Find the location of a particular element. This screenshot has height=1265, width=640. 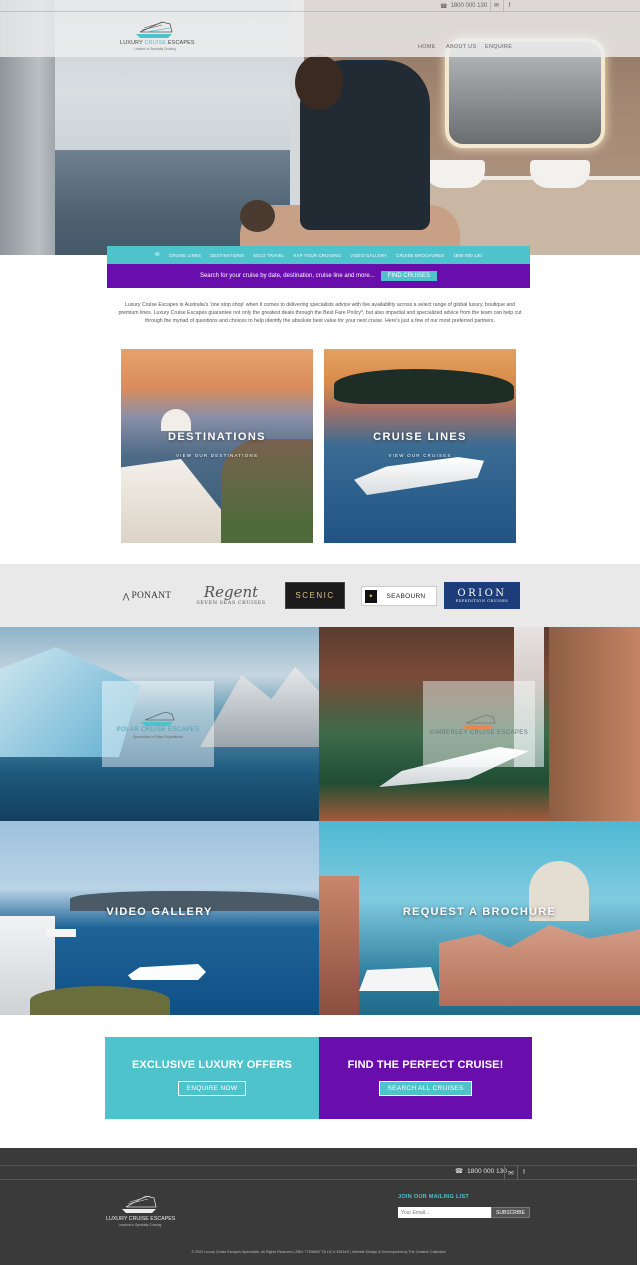

kimberley-cruise-escapes-tile: KIMBERLEY CRUISE ESCAPES is located at coordinates (479, 724).